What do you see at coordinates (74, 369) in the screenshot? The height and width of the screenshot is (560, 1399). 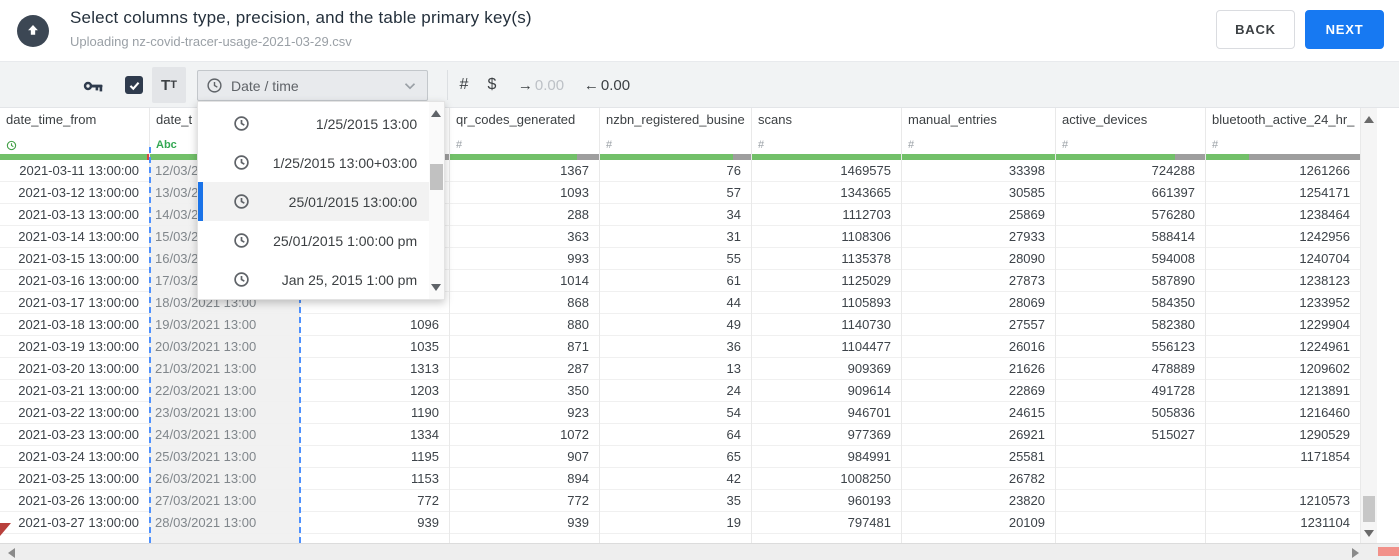 I see `table-cell: 2021-03-20 13:00:00` at bounding box center [74, 369].